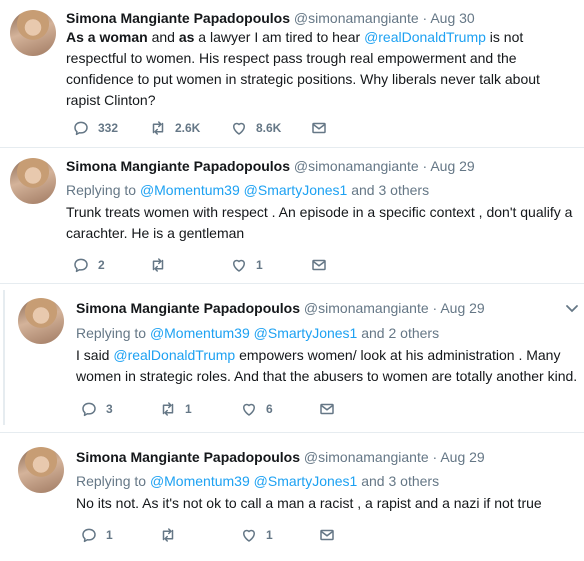  I want to click on reply-count: 2, so click(101, 265).